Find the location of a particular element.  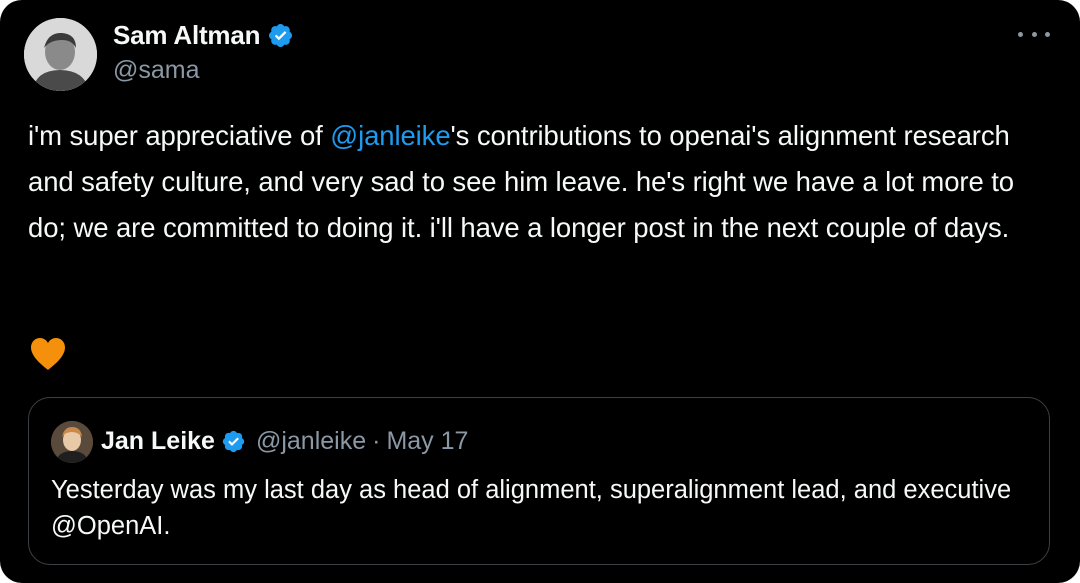

author-name-row: Sam Altman is located at coordinates (203, 35).